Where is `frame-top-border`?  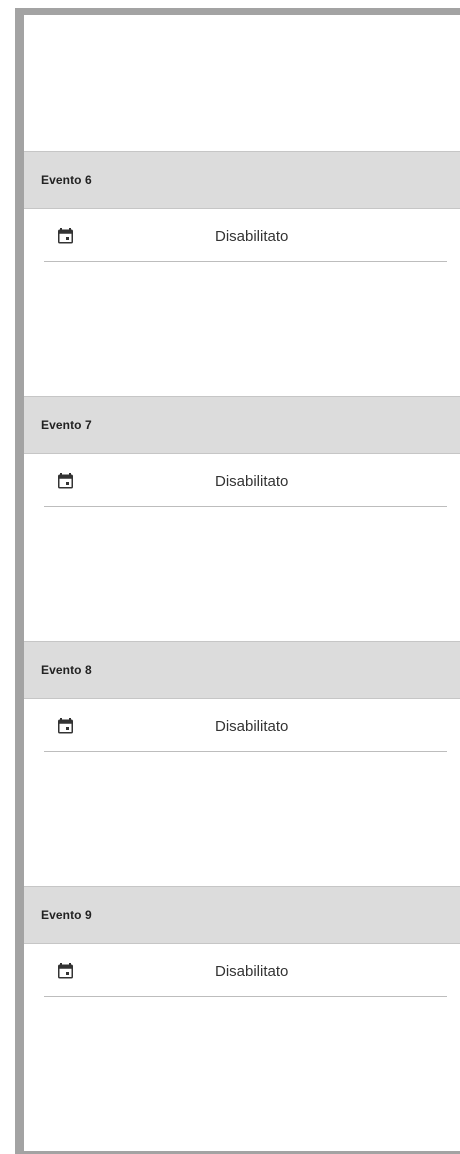 frame-top-border is located at coordinates (237, 11).